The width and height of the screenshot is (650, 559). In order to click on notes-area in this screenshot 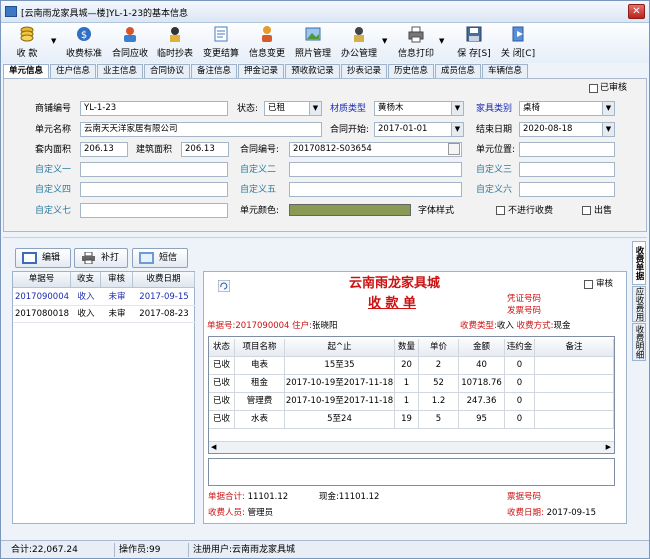, I will do `click(411, 472)`.